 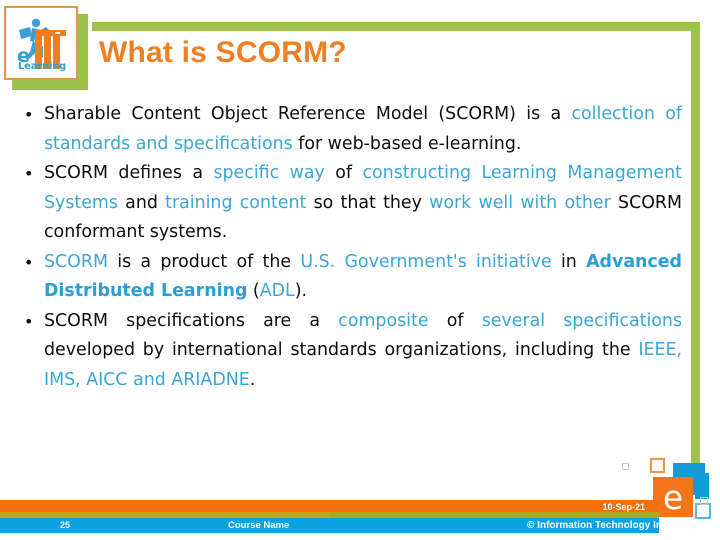 I want to click on logo-white-dot, so click(x=57, y=33).